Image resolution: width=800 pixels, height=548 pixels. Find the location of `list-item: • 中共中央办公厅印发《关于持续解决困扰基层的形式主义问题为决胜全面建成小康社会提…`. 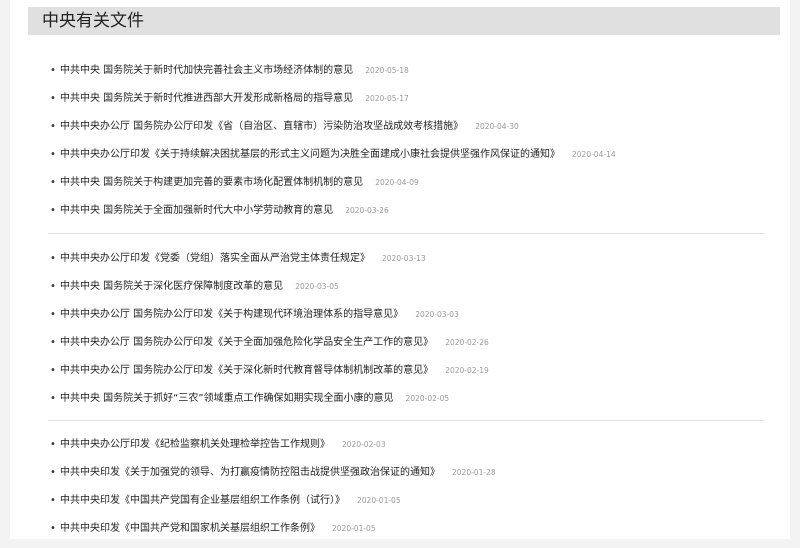

list-item: • 中共中央办公厅印发《关于持续解决困扰基层的形式主义问题为决胜全面建成小康社会提… is located at coordinates (410, 160).